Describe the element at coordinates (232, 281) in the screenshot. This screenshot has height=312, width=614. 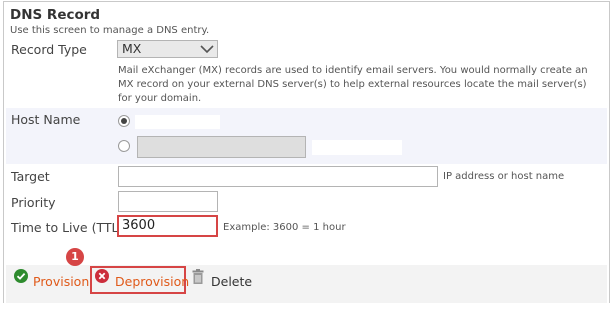
I see `delete-label: Delete` at that location.